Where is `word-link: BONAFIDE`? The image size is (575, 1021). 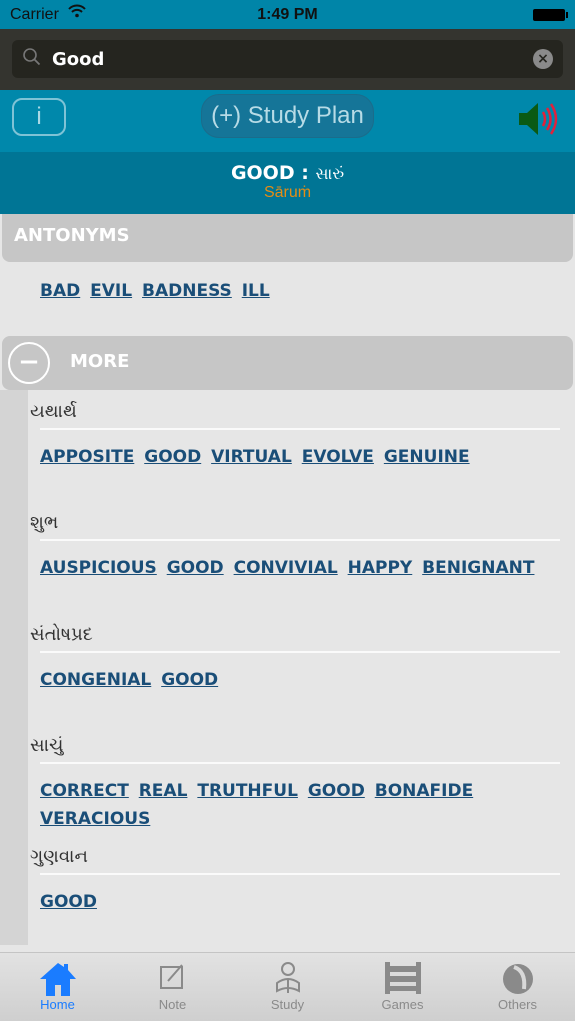
word-link: BONAFIDE is located at coordinates (424, 791).